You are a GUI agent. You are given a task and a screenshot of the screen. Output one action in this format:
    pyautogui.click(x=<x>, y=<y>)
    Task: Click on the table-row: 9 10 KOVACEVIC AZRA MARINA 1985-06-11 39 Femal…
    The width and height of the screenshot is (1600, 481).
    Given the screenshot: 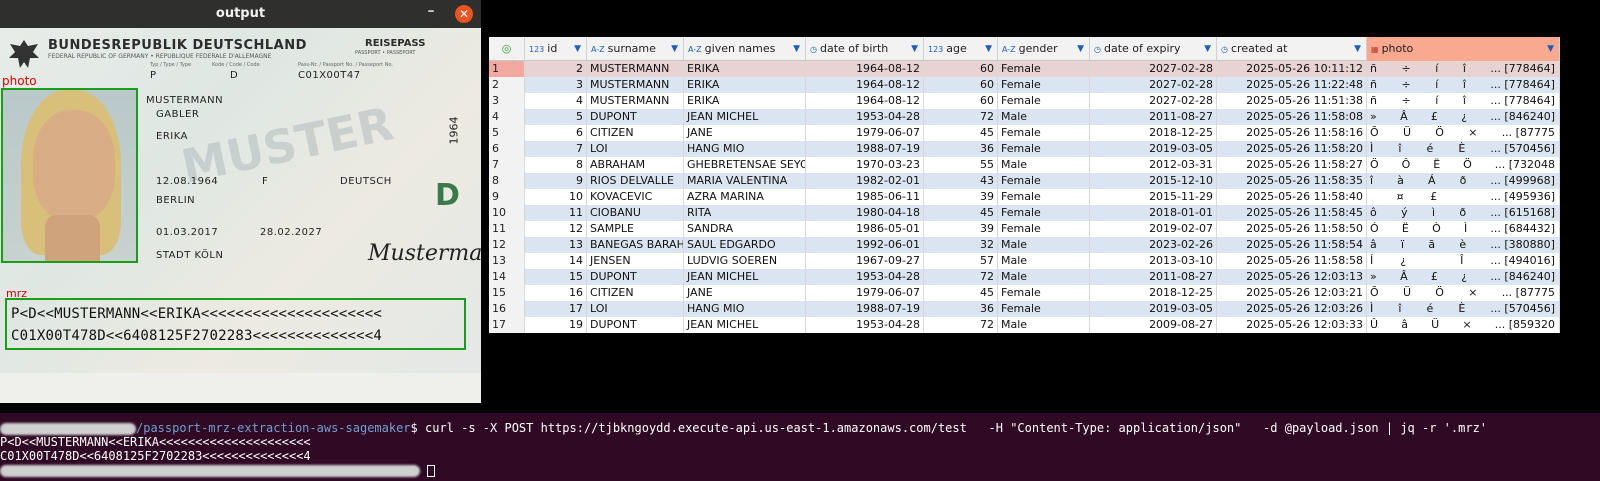 What is the action you would take?
    pyautogui.click(x=1024, y=197)
    